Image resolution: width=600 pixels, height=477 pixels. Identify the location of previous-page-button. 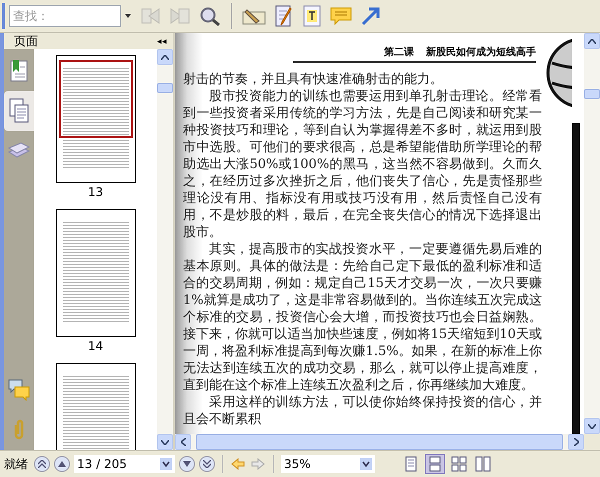
(62, 464).